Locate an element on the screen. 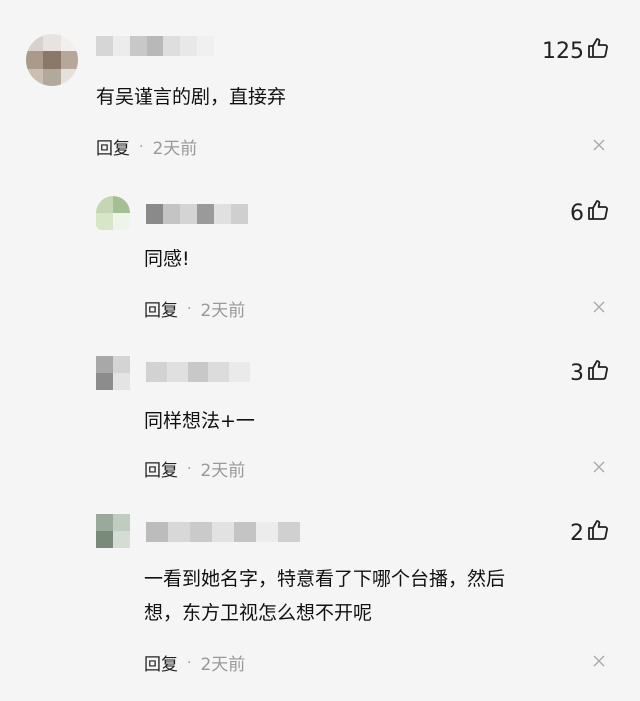  like-count: 2 is located at coordinates (577, 533).